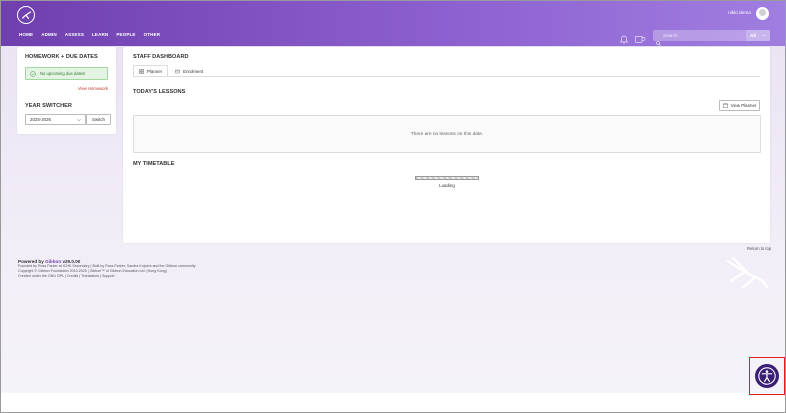  I want to click on no-lessons-message: There are no lessons on this date., so click(447, 134).